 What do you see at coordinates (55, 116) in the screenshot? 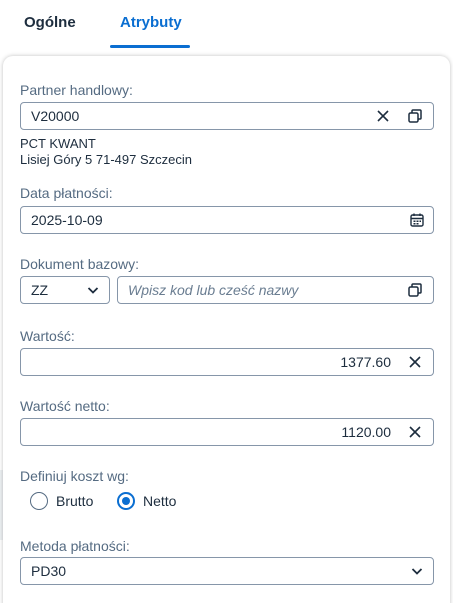
I see `partner-value: V20000` at bounding box center [55, 116].